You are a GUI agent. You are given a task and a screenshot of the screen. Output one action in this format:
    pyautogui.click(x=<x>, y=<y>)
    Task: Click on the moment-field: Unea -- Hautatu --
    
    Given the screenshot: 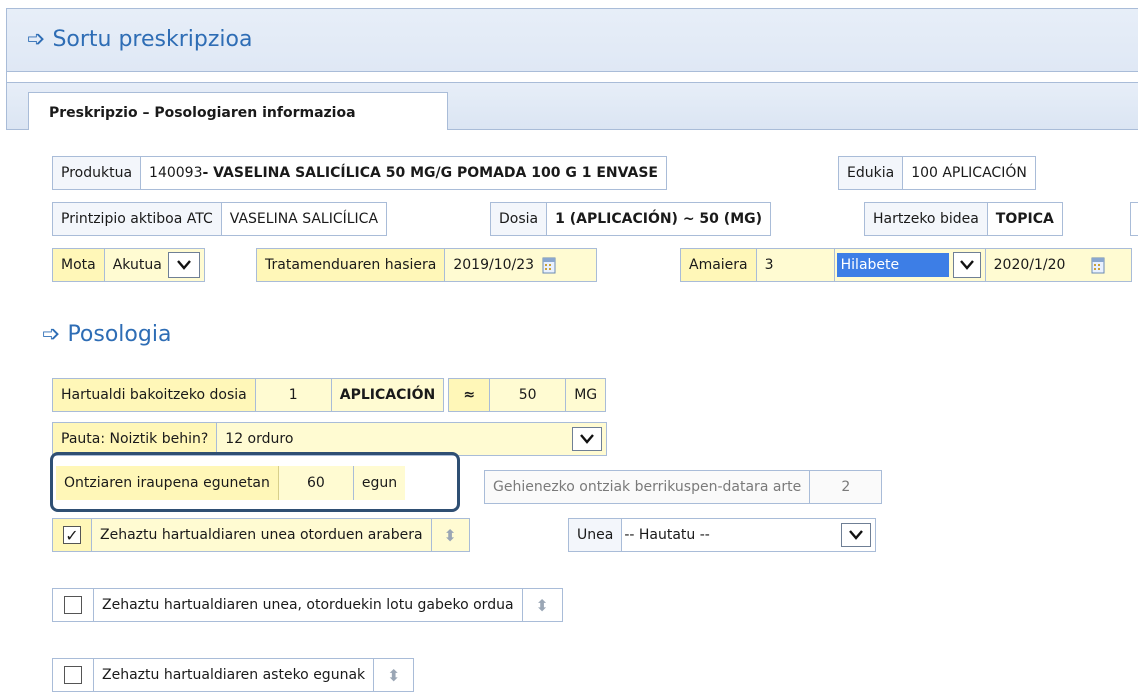 What is the action you would take?
    pyautogui.click(x=722, y=535)
    